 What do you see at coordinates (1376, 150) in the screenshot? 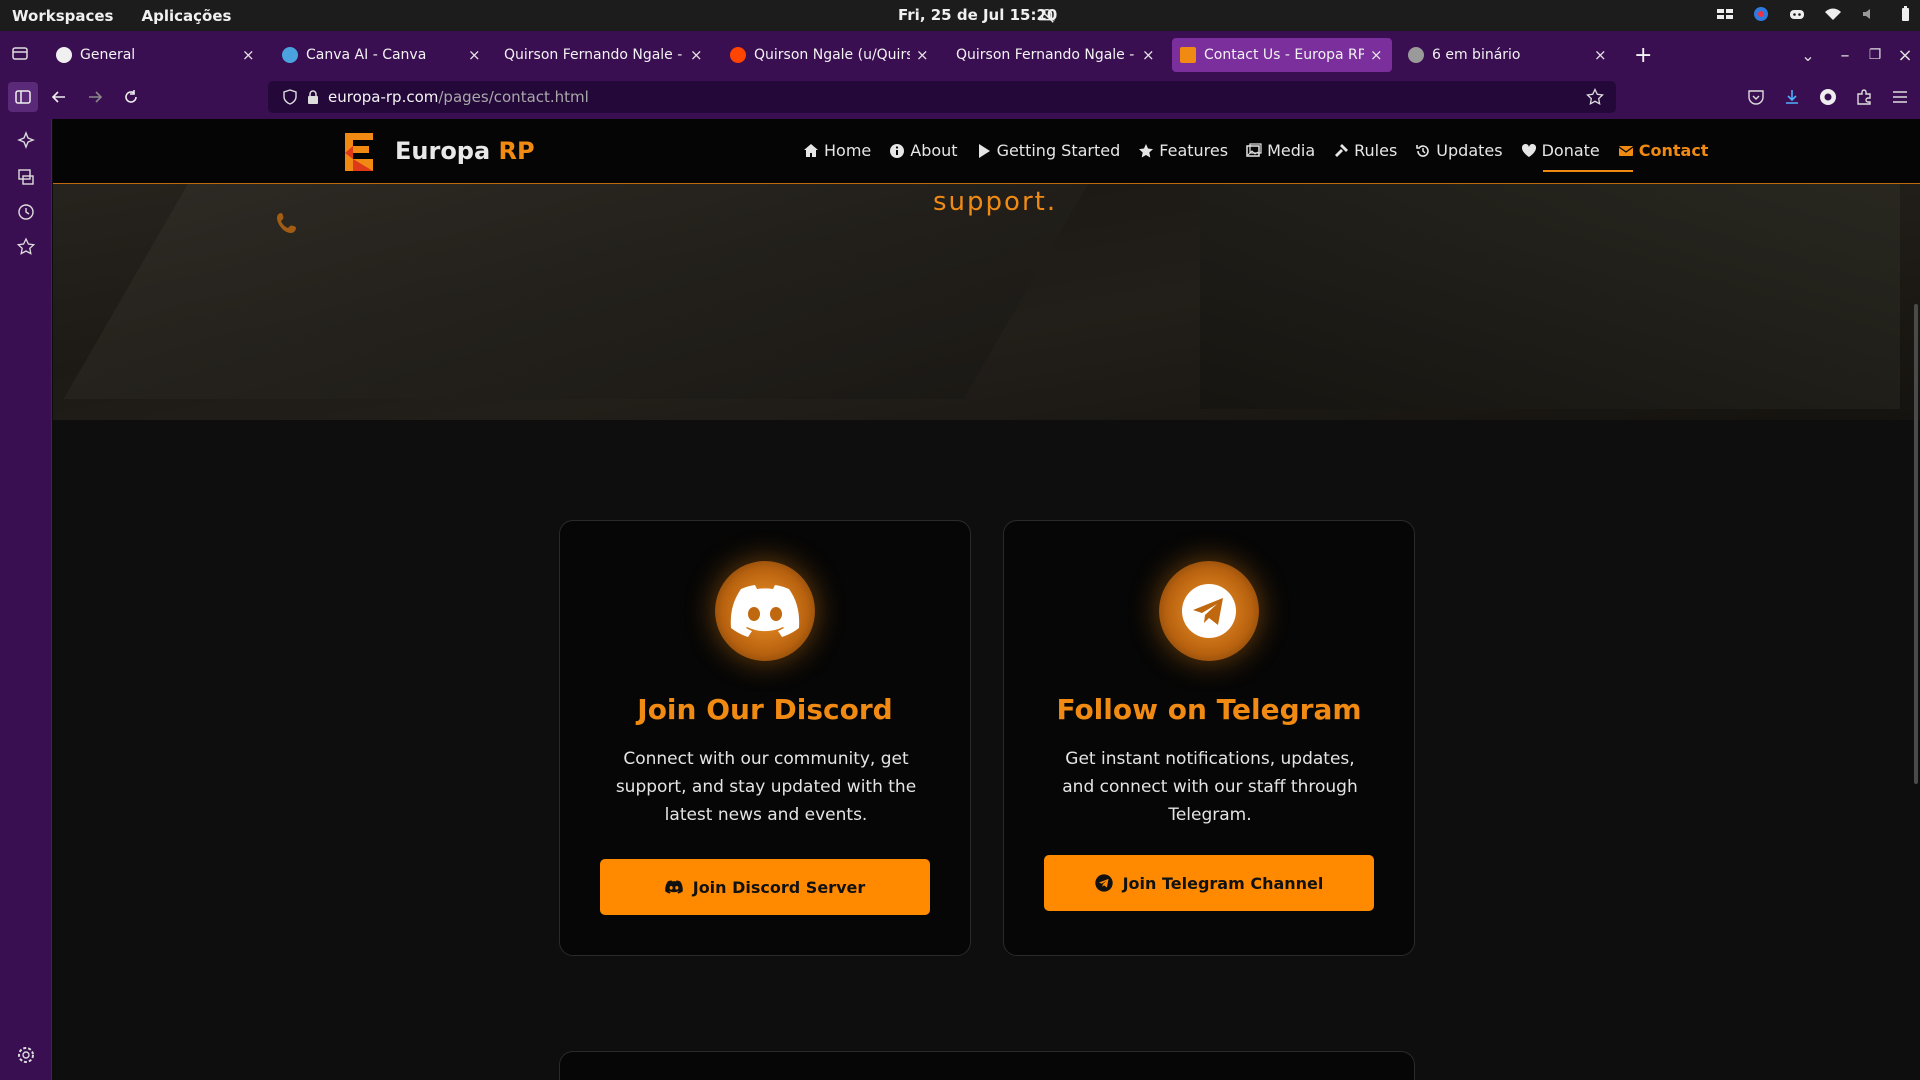
I see `nav-label: Rules` at bounding box center [1376, 150].